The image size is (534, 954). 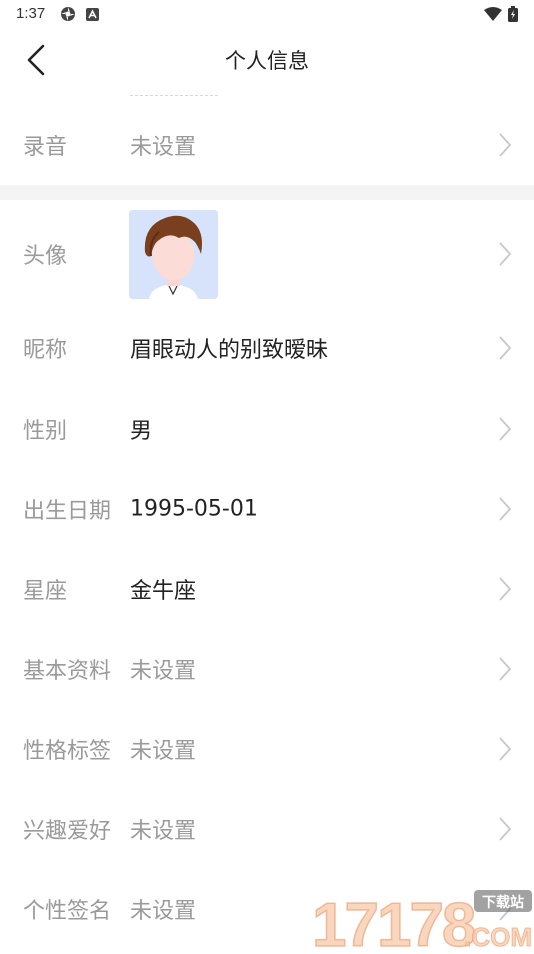 What do you see at coordinates (67, 671) in the screenshot?
I see `row-label: 基本资料` at bounding box center [67, 671].